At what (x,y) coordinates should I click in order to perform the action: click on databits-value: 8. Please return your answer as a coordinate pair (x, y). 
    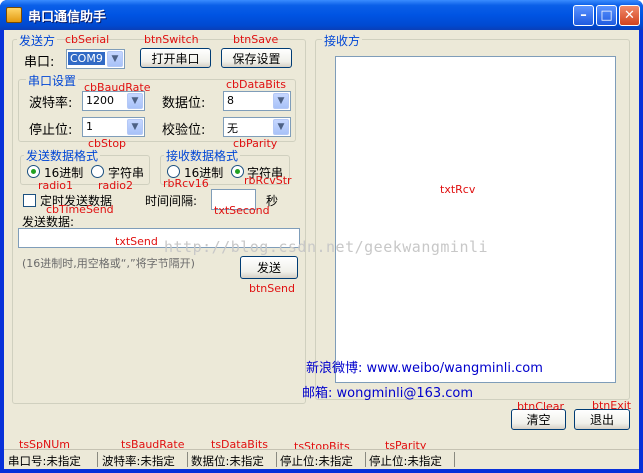
    Looking at the image, I should click on (230, 100).